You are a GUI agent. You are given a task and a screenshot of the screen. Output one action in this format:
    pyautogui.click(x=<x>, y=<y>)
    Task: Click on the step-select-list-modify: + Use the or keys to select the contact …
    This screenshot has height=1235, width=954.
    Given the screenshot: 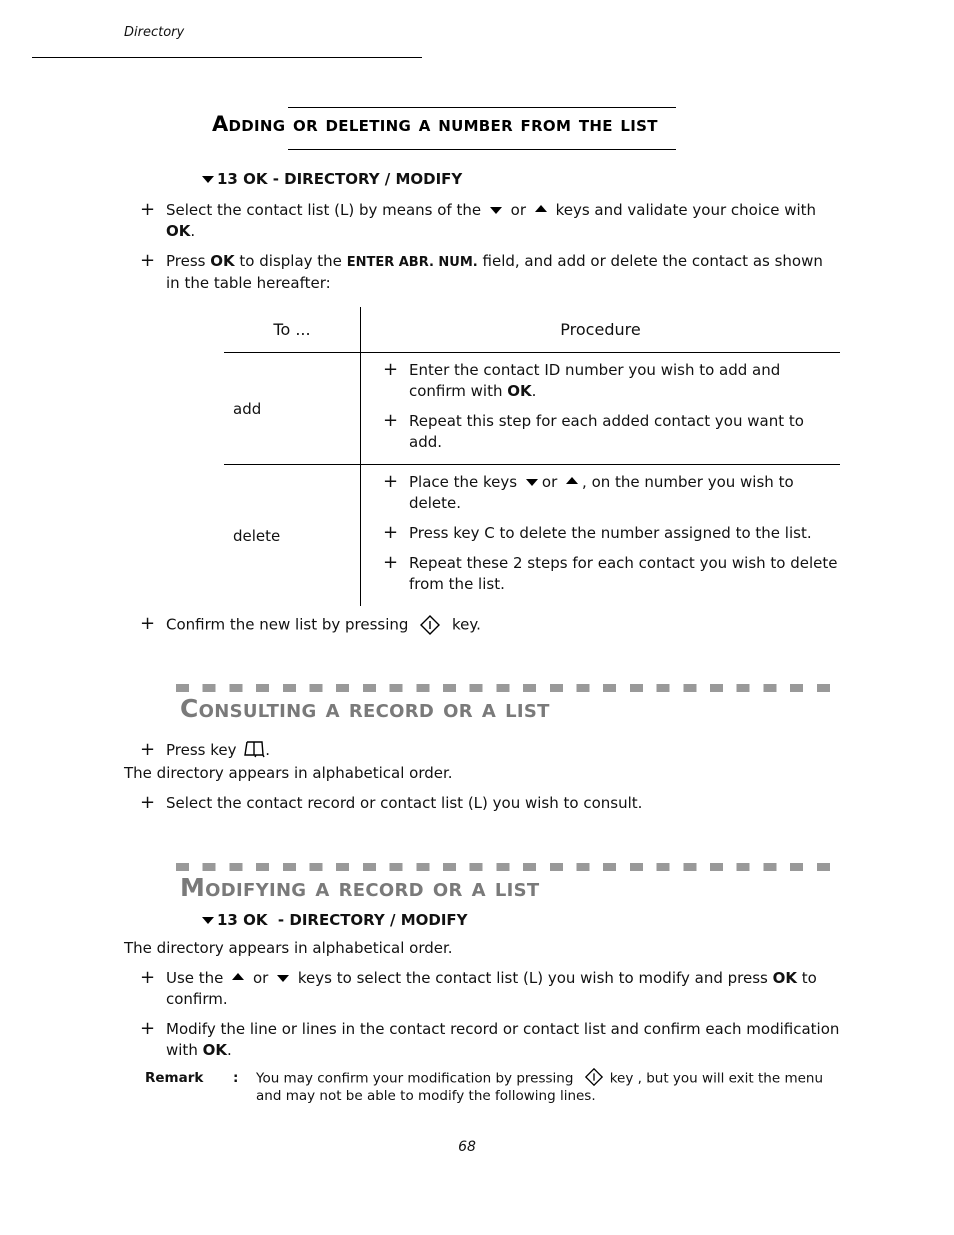 What is the action you would take?
    pyautogui.click(x=478, y=987)
    